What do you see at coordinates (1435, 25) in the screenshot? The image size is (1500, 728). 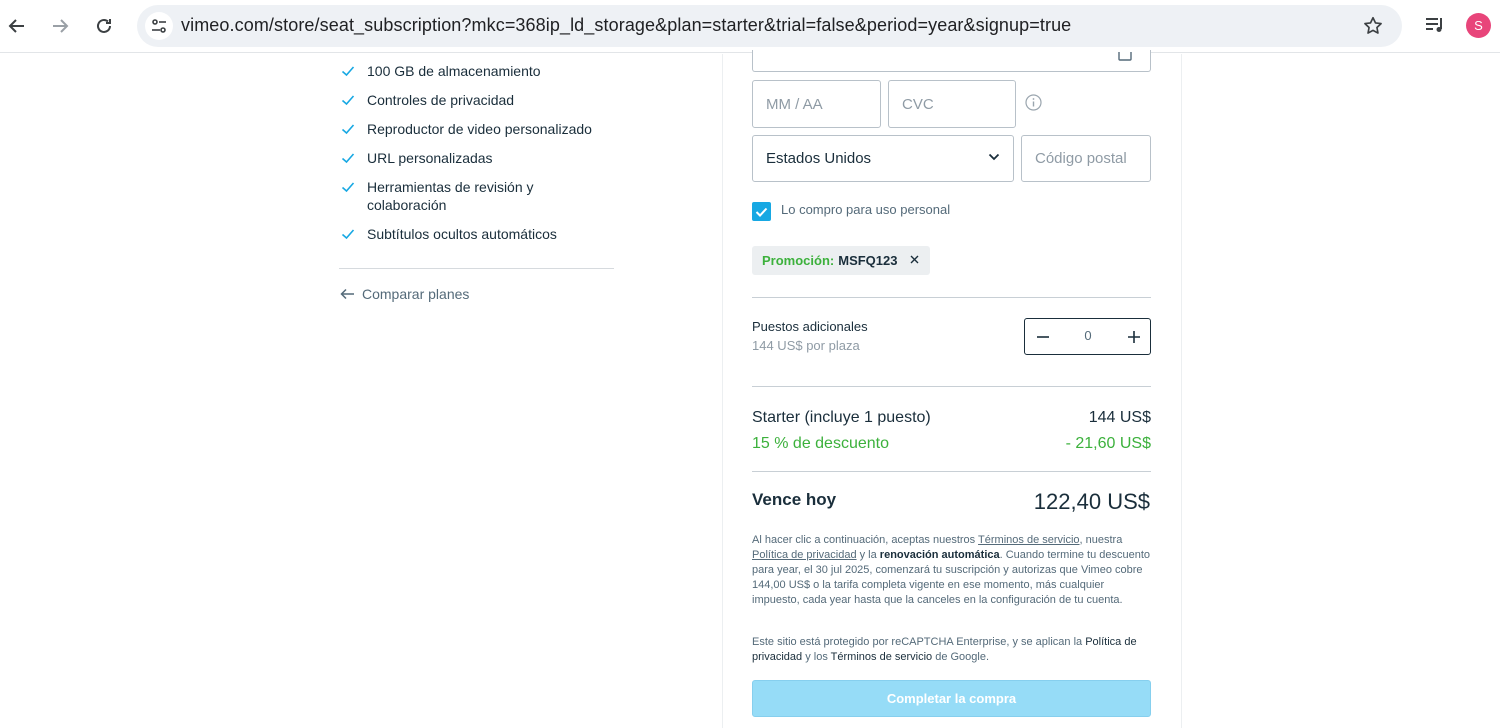 I see `media-queue-icon` at bounding box center [1435, 25].